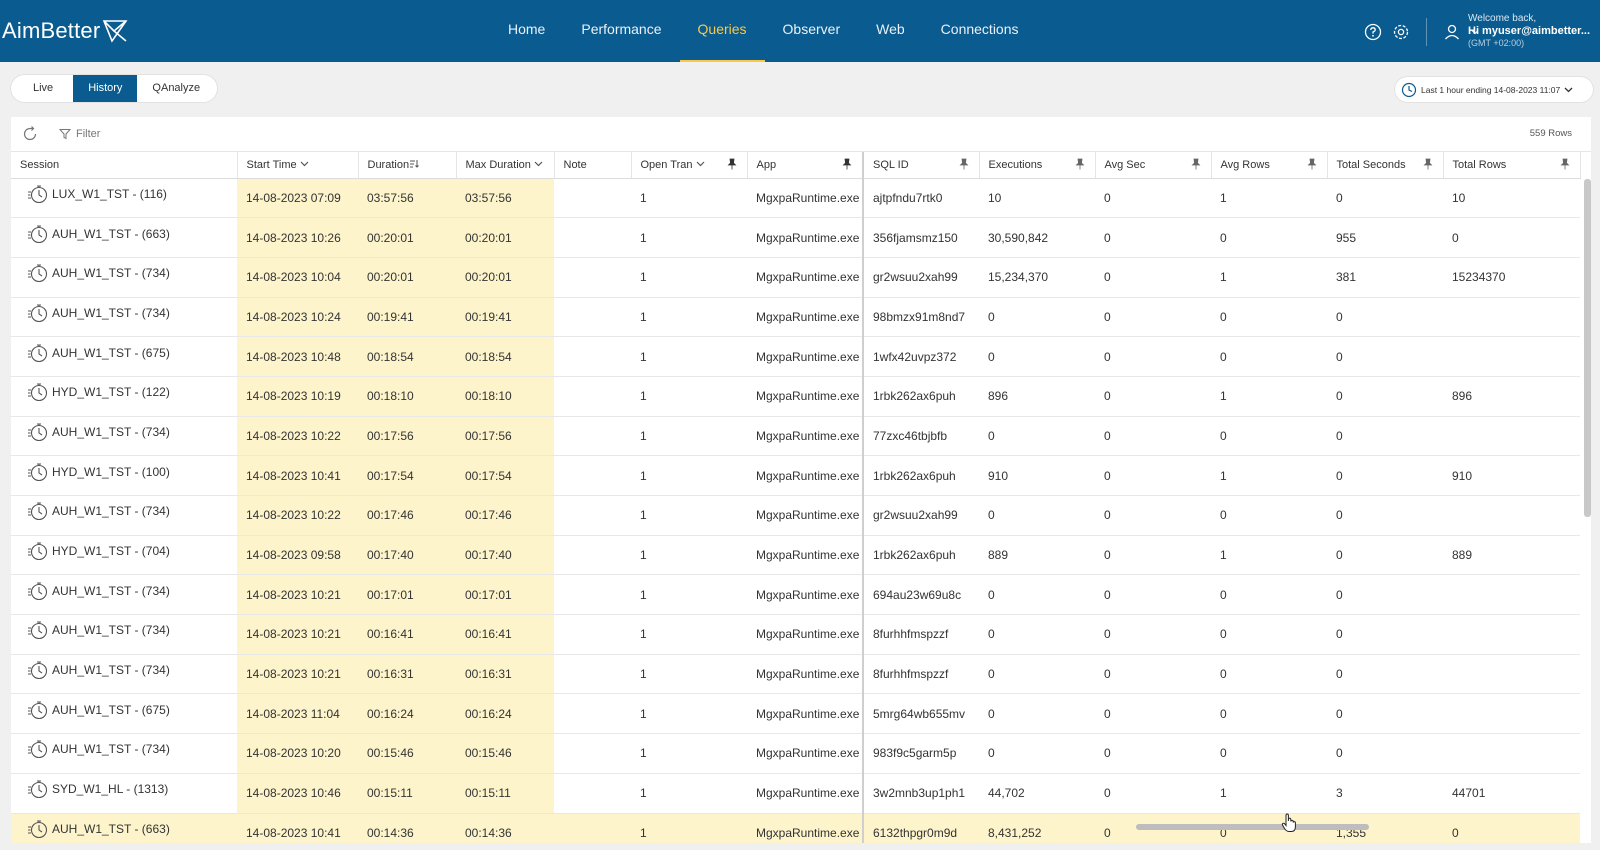 The height and width of the screenshot is (850, 1600). What do you see at coordinates (1288, 822) in the screenshot?
I see `hand-cursor-icon` at bounding box center [1288, 822].